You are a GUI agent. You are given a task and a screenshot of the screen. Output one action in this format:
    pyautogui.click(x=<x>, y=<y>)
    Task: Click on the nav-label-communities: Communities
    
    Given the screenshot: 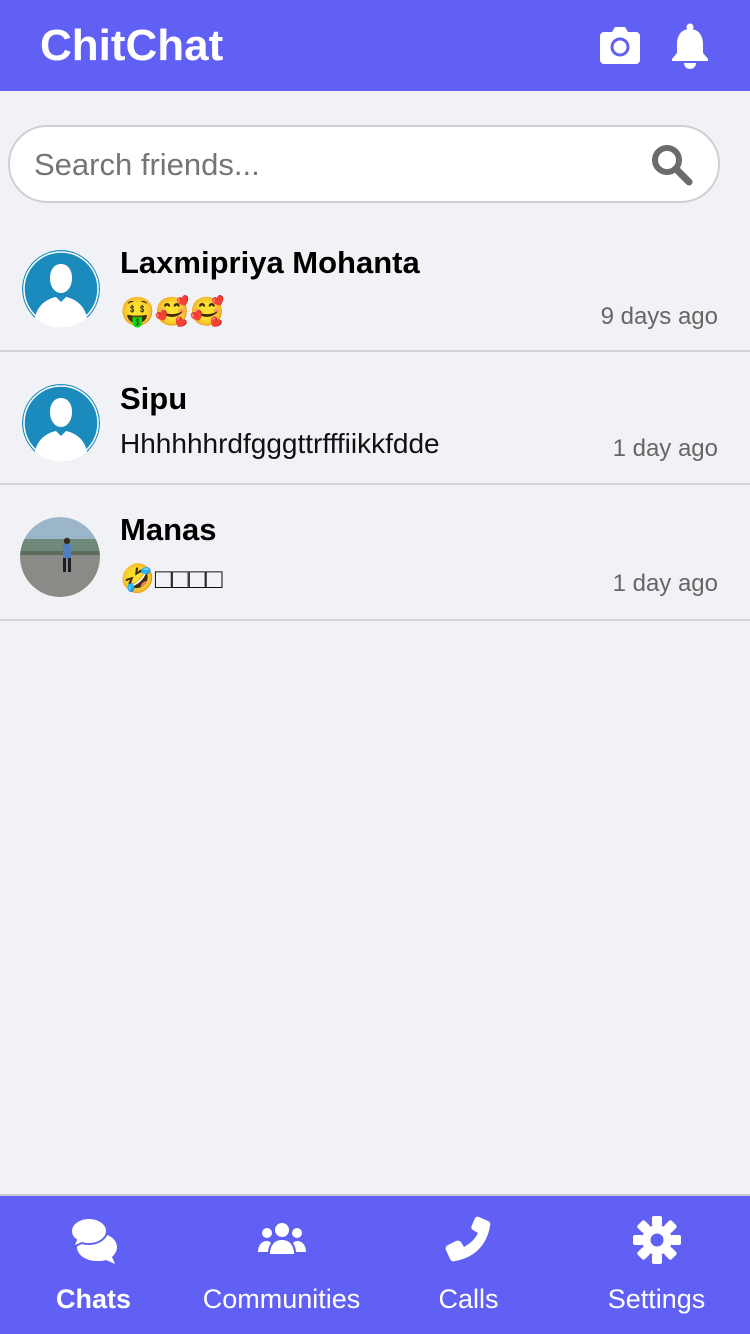 What is the action you would take?
    pyautogui.click(x=281, y=1299)
    